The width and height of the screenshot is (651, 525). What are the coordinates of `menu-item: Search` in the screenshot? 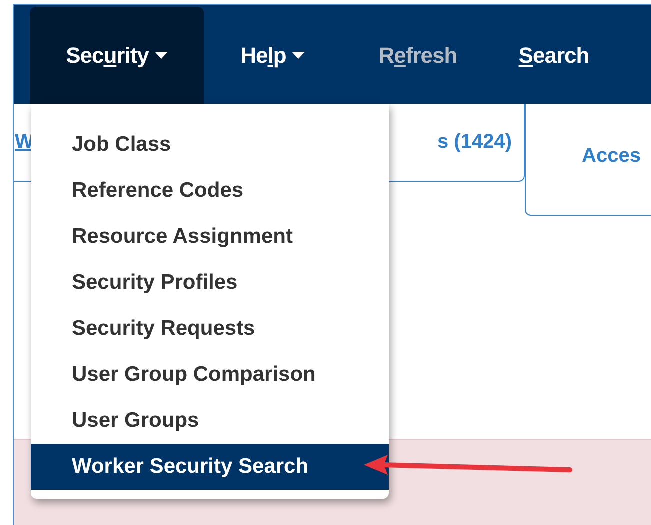 It's located at (554, 55).